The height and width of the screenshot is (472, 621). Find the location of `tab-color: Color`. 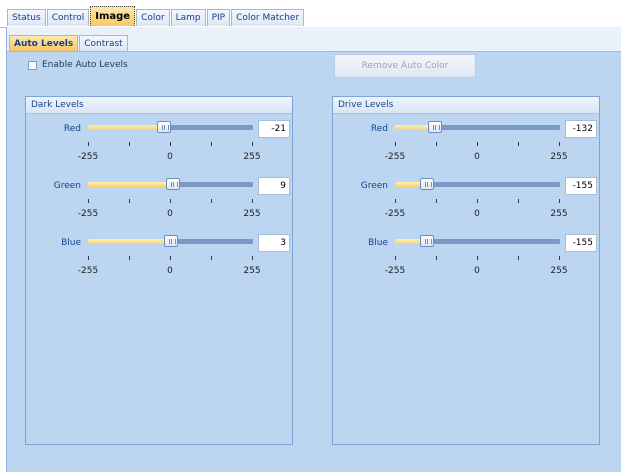

tab-color: Color is located at coordinates (153, 17).